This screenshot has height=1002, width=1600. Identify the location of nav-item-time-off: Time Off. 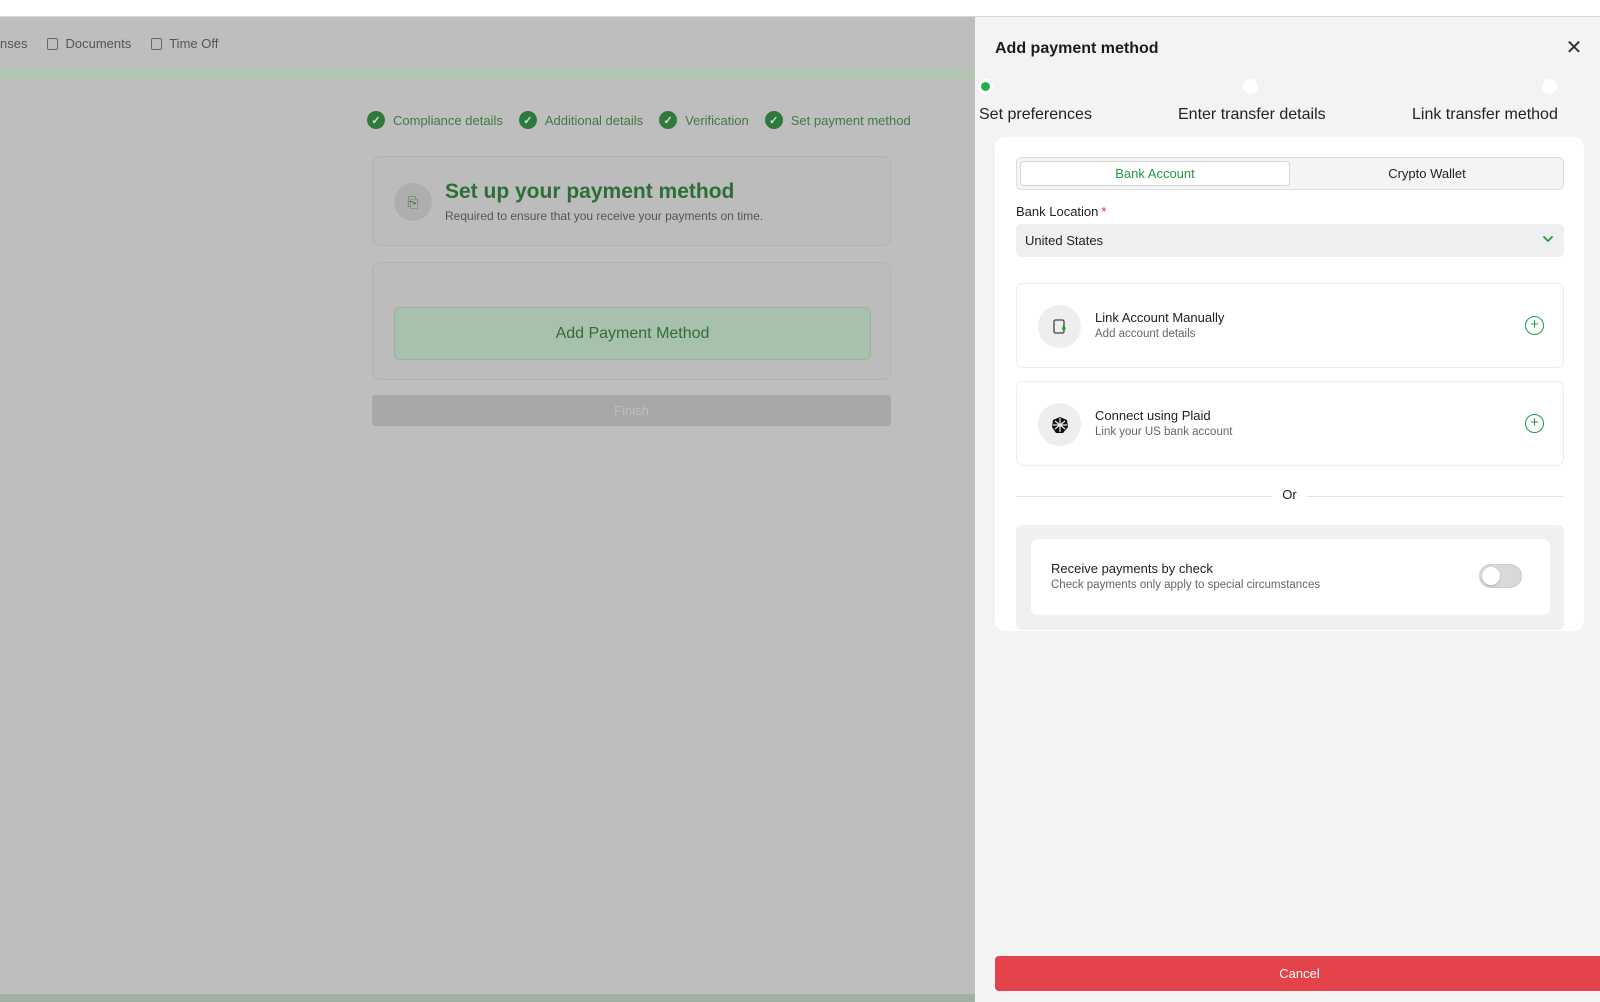
(184, 43).